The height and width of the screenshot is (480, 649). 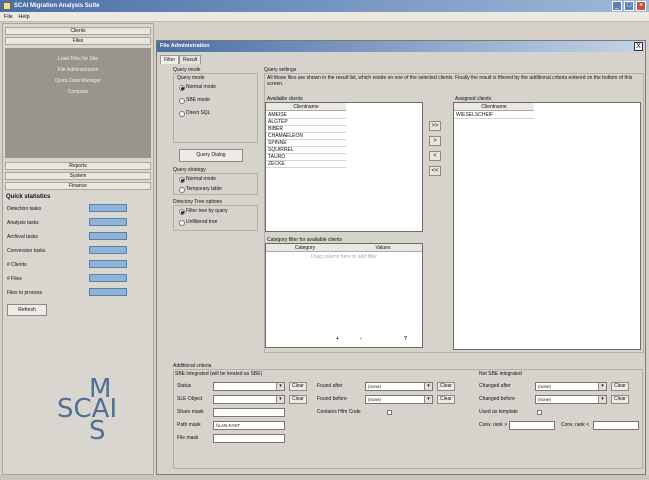 I want to click on list-item: ZECKE, so click(x=306, y=164).